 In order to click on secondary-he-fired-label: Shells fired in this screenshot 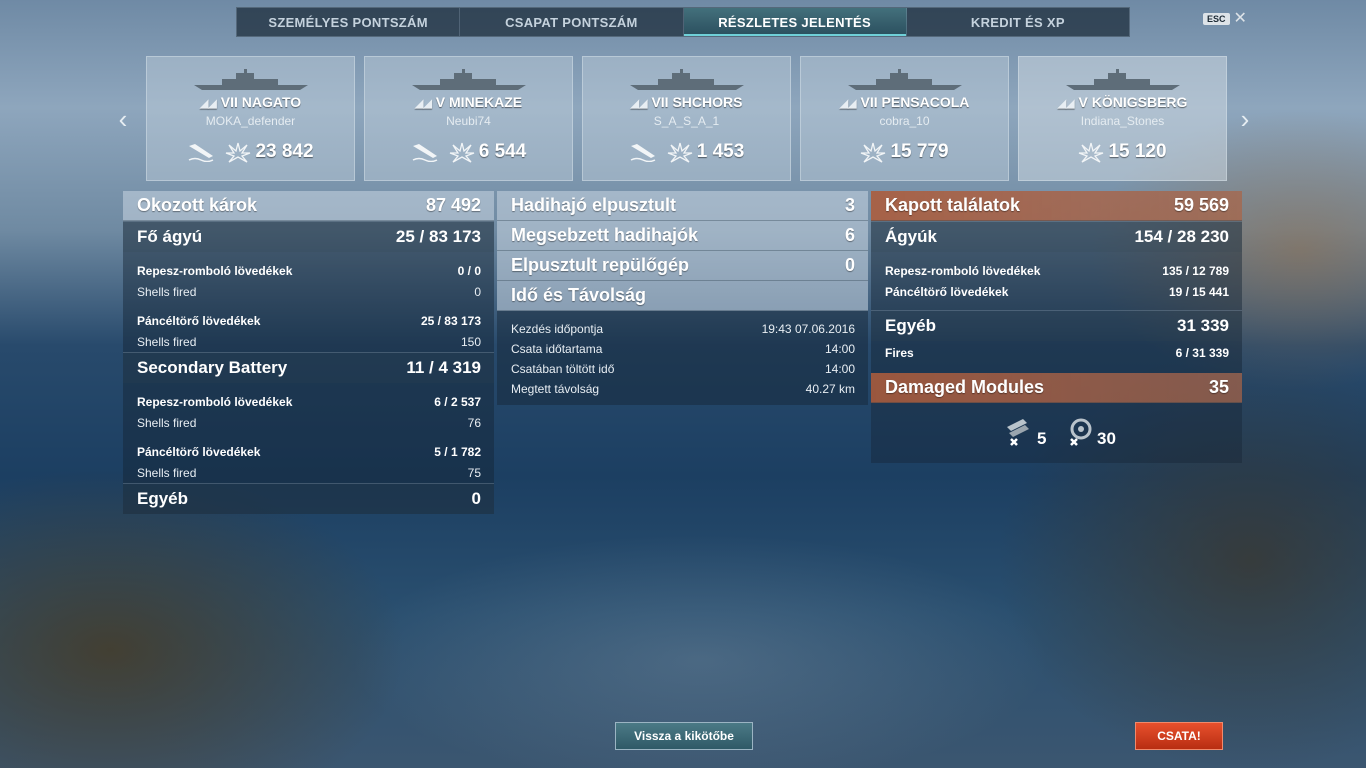, I will do `click(167, 422)`.